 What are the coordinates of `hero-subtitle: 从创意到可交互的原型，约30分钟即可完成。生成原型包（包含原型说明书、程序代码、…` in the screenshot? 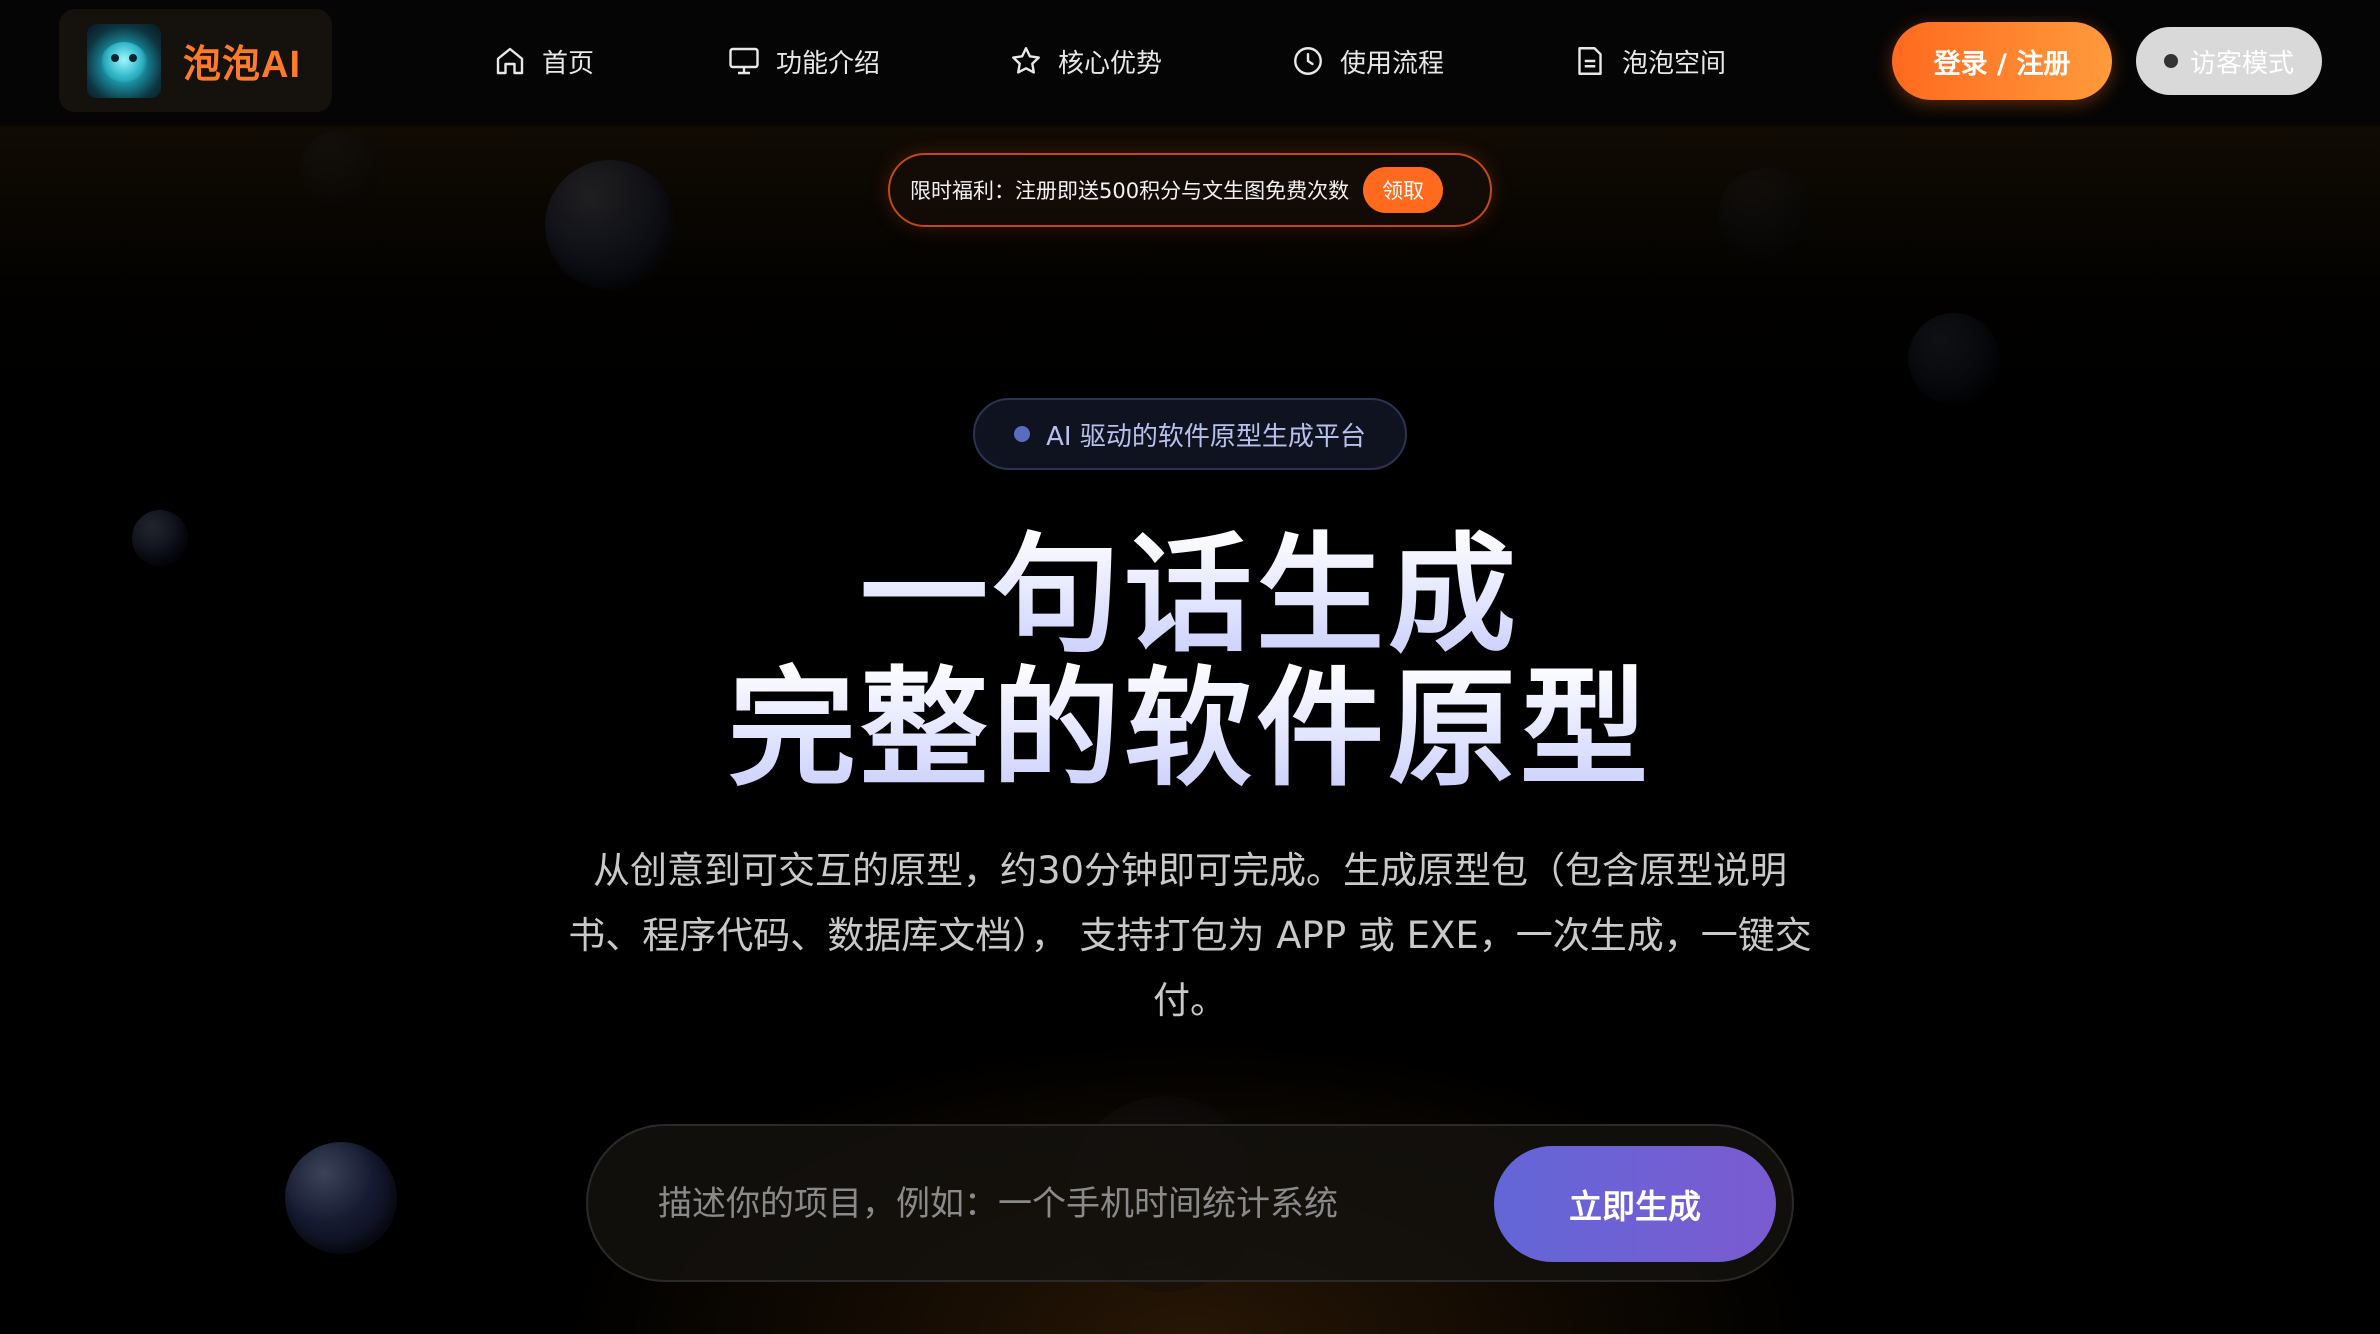 It's located at (1190, 935).